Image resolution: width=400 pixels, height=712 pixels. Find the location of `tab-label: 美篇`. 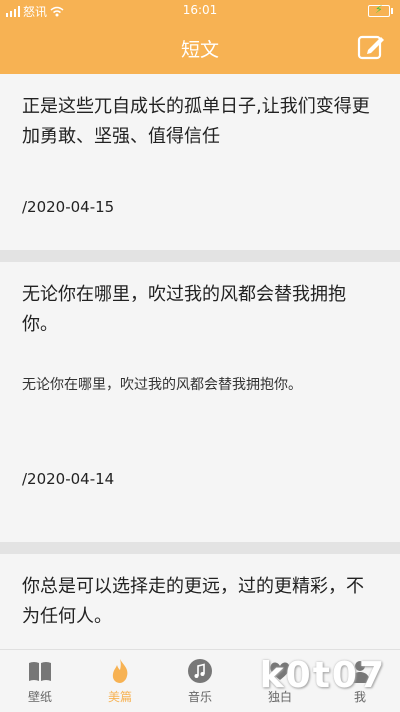

tab-label: 美篇 is located at coordinates (119, 697).